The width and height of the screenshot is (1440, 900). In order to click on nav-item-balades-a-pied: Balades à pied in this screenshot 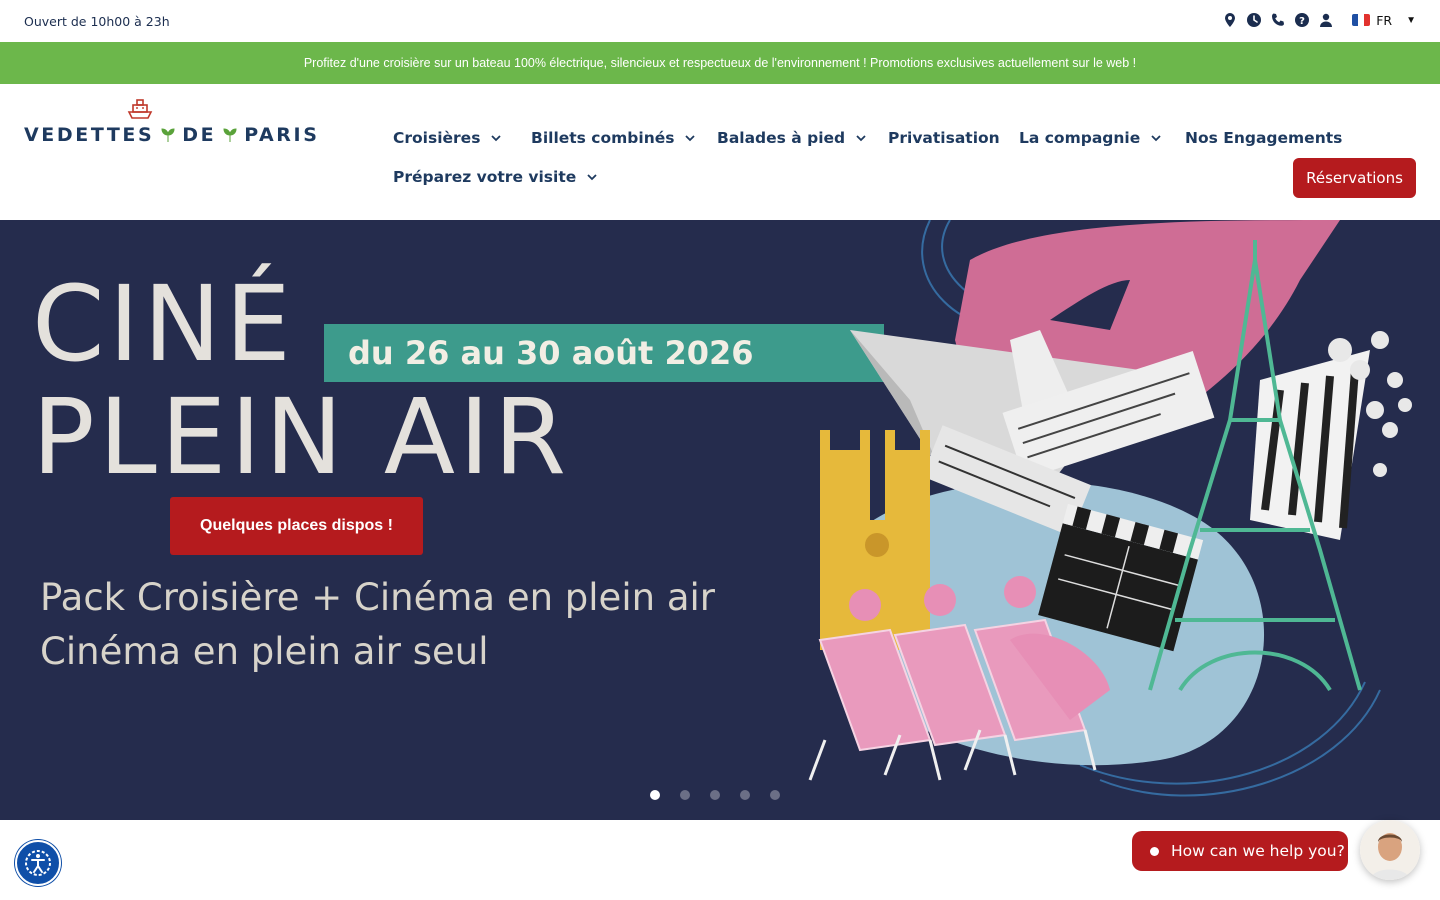, I will do `click(792, 138)`.